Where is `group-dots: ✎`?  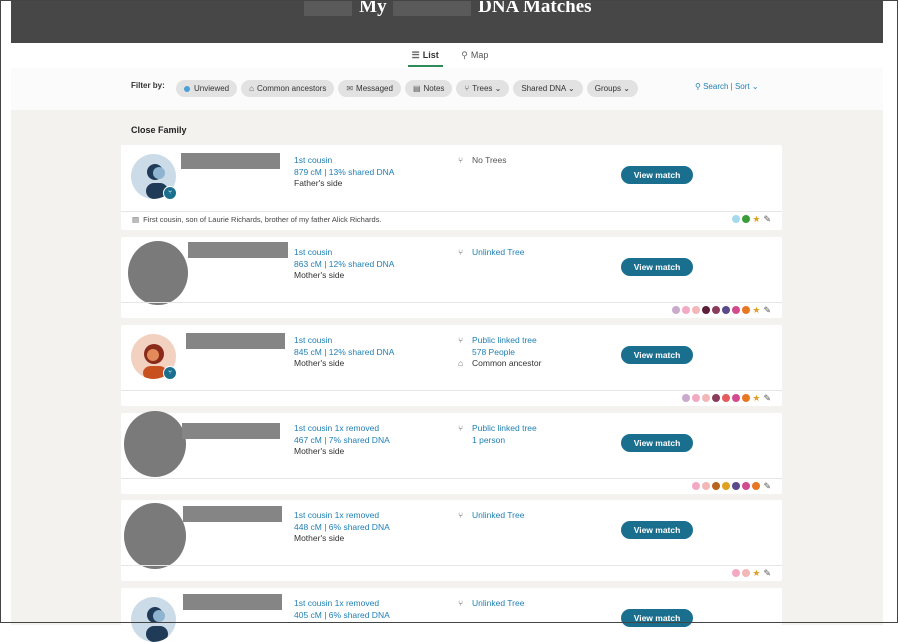
group-dots: ✎ is located at coordinates (731, 486).